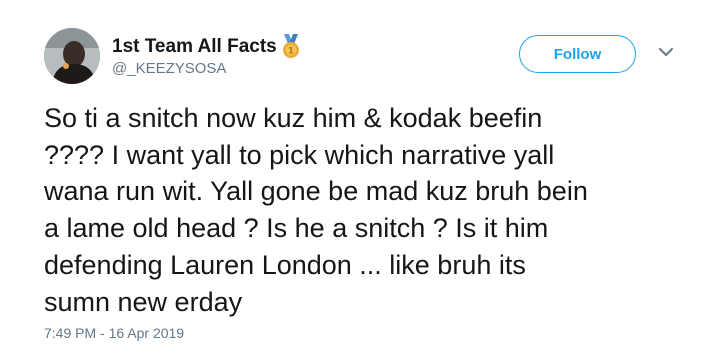  Describe the element at coordinates (666, 52) in the screenshot. I see `chevron-down-icon` at that location.